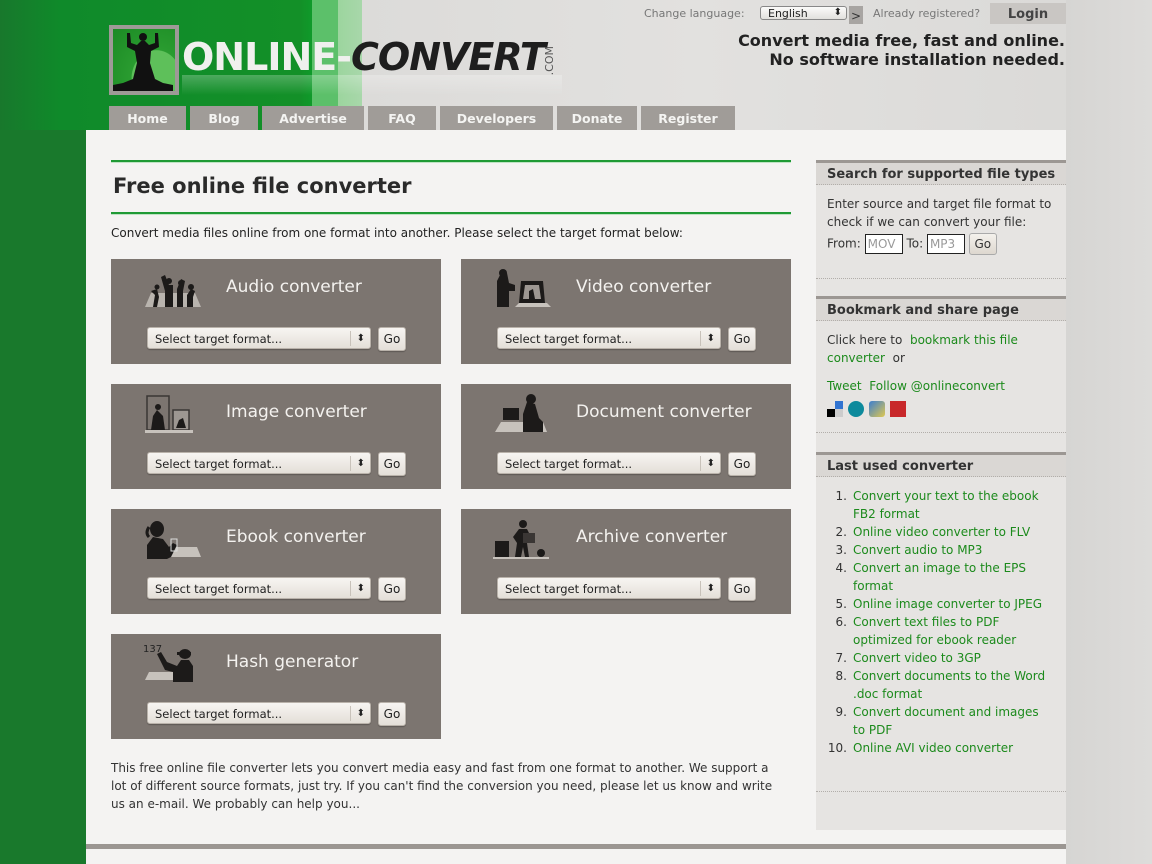  What do you see at coordinates (259, 588) in the screenshot?
I see `ebook-target-format-select: Select target format... ⬍` at bounding box center [259, 588].